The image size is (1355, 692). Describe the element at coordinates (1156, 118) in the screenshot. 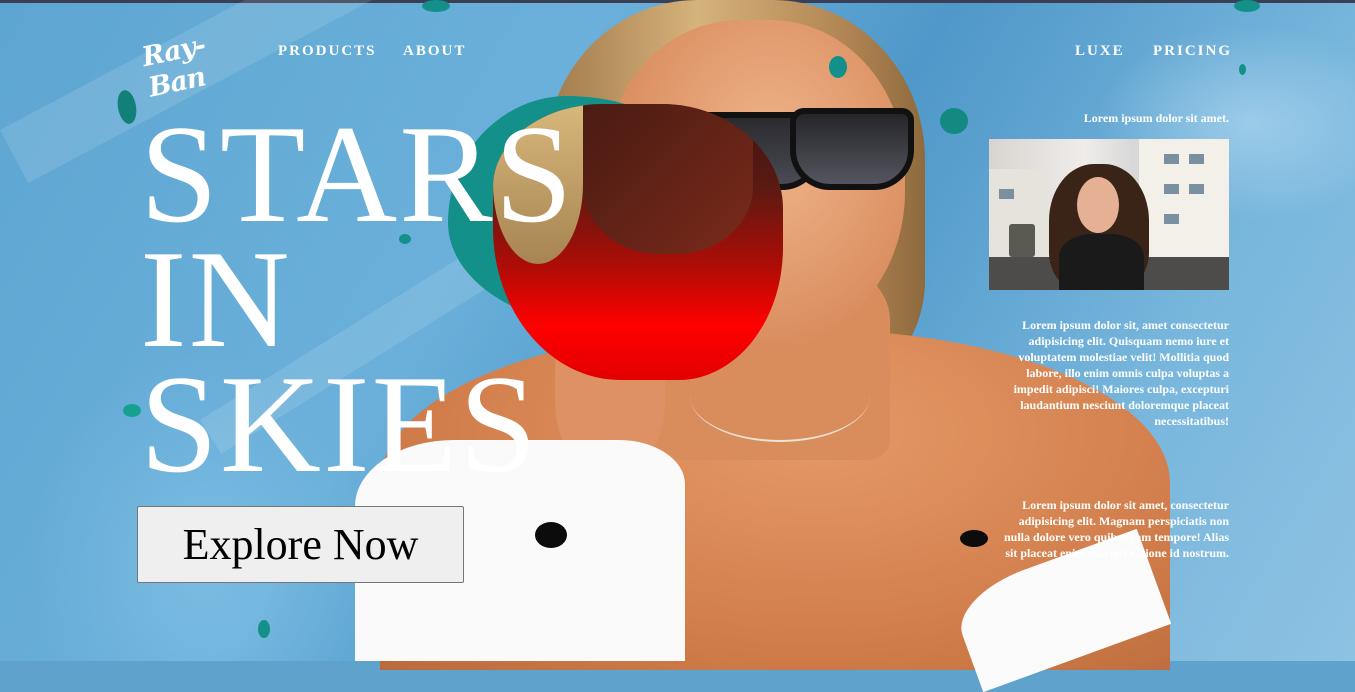

I see `thumbnail-caption: Lorem ipsum dolor sit amet.` at that location.